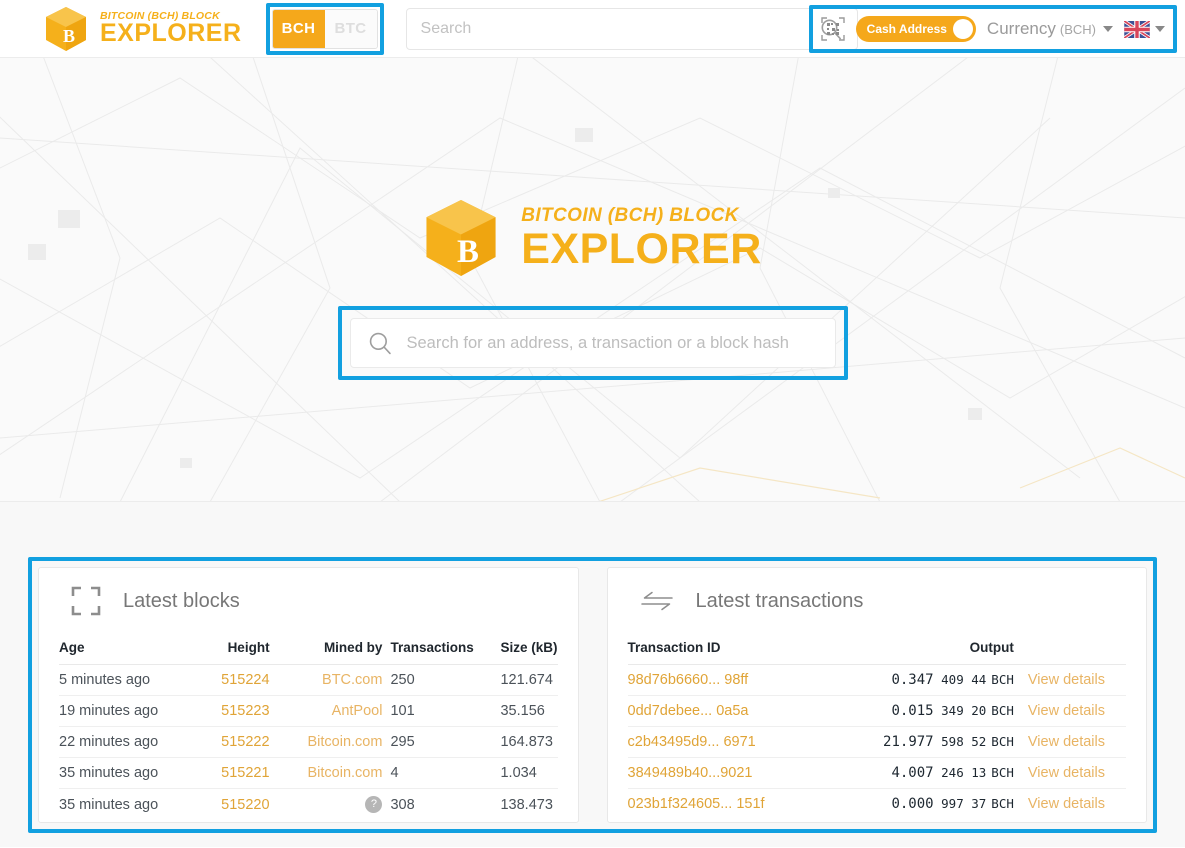  What do you see at coordinates (374, 804) in the screenshot?
I see `unknown-miner-icon: ?` at bounding box center [374, 804].